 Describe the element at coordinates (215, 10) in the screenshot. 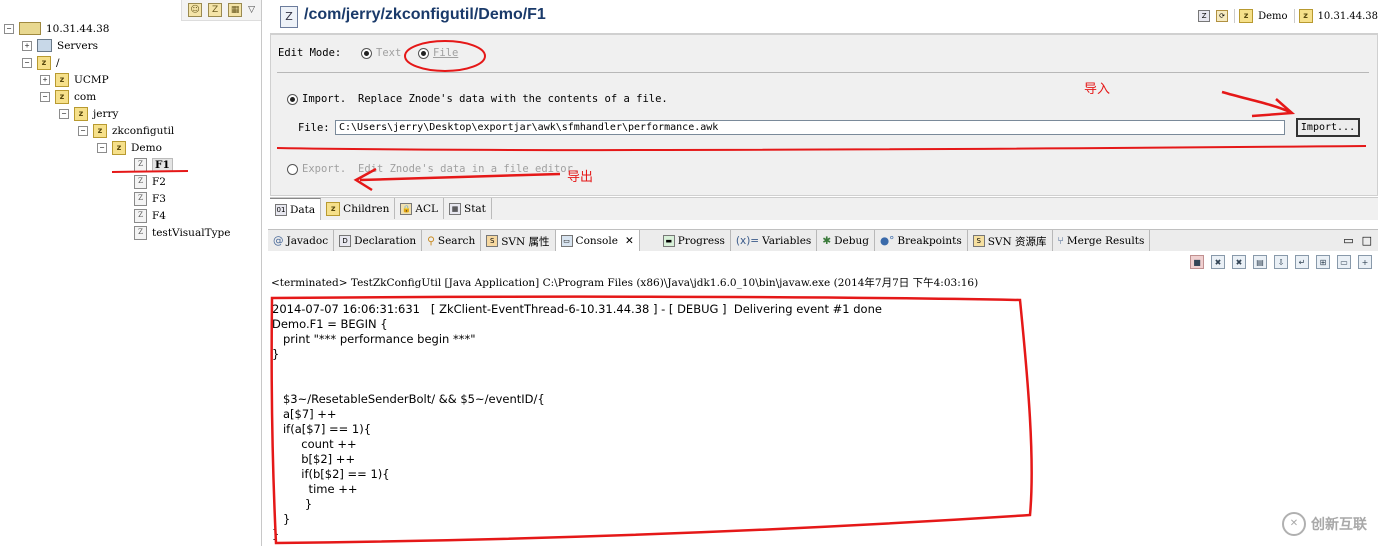

I see `document-icon: Z` at that location.